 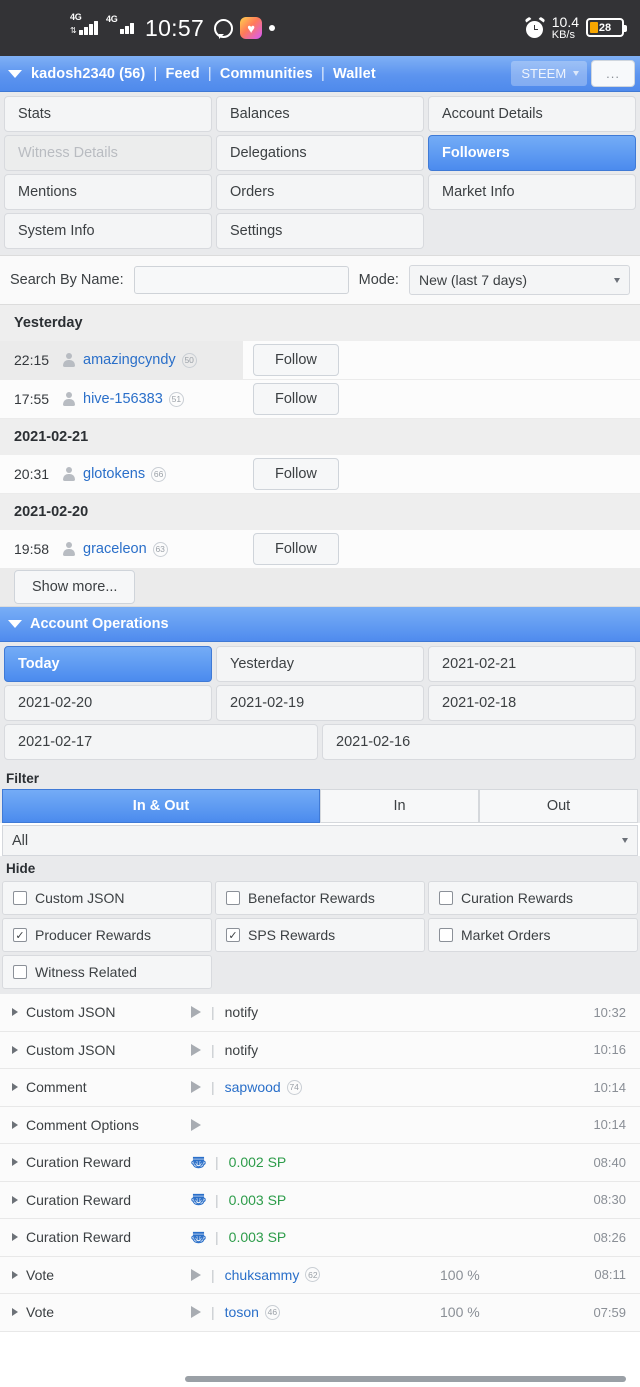 What do you see at coordinates (517, 898) in the screenshot?
I see `checkbox-label: Curation Rewards` at bounding box center [517, 898].